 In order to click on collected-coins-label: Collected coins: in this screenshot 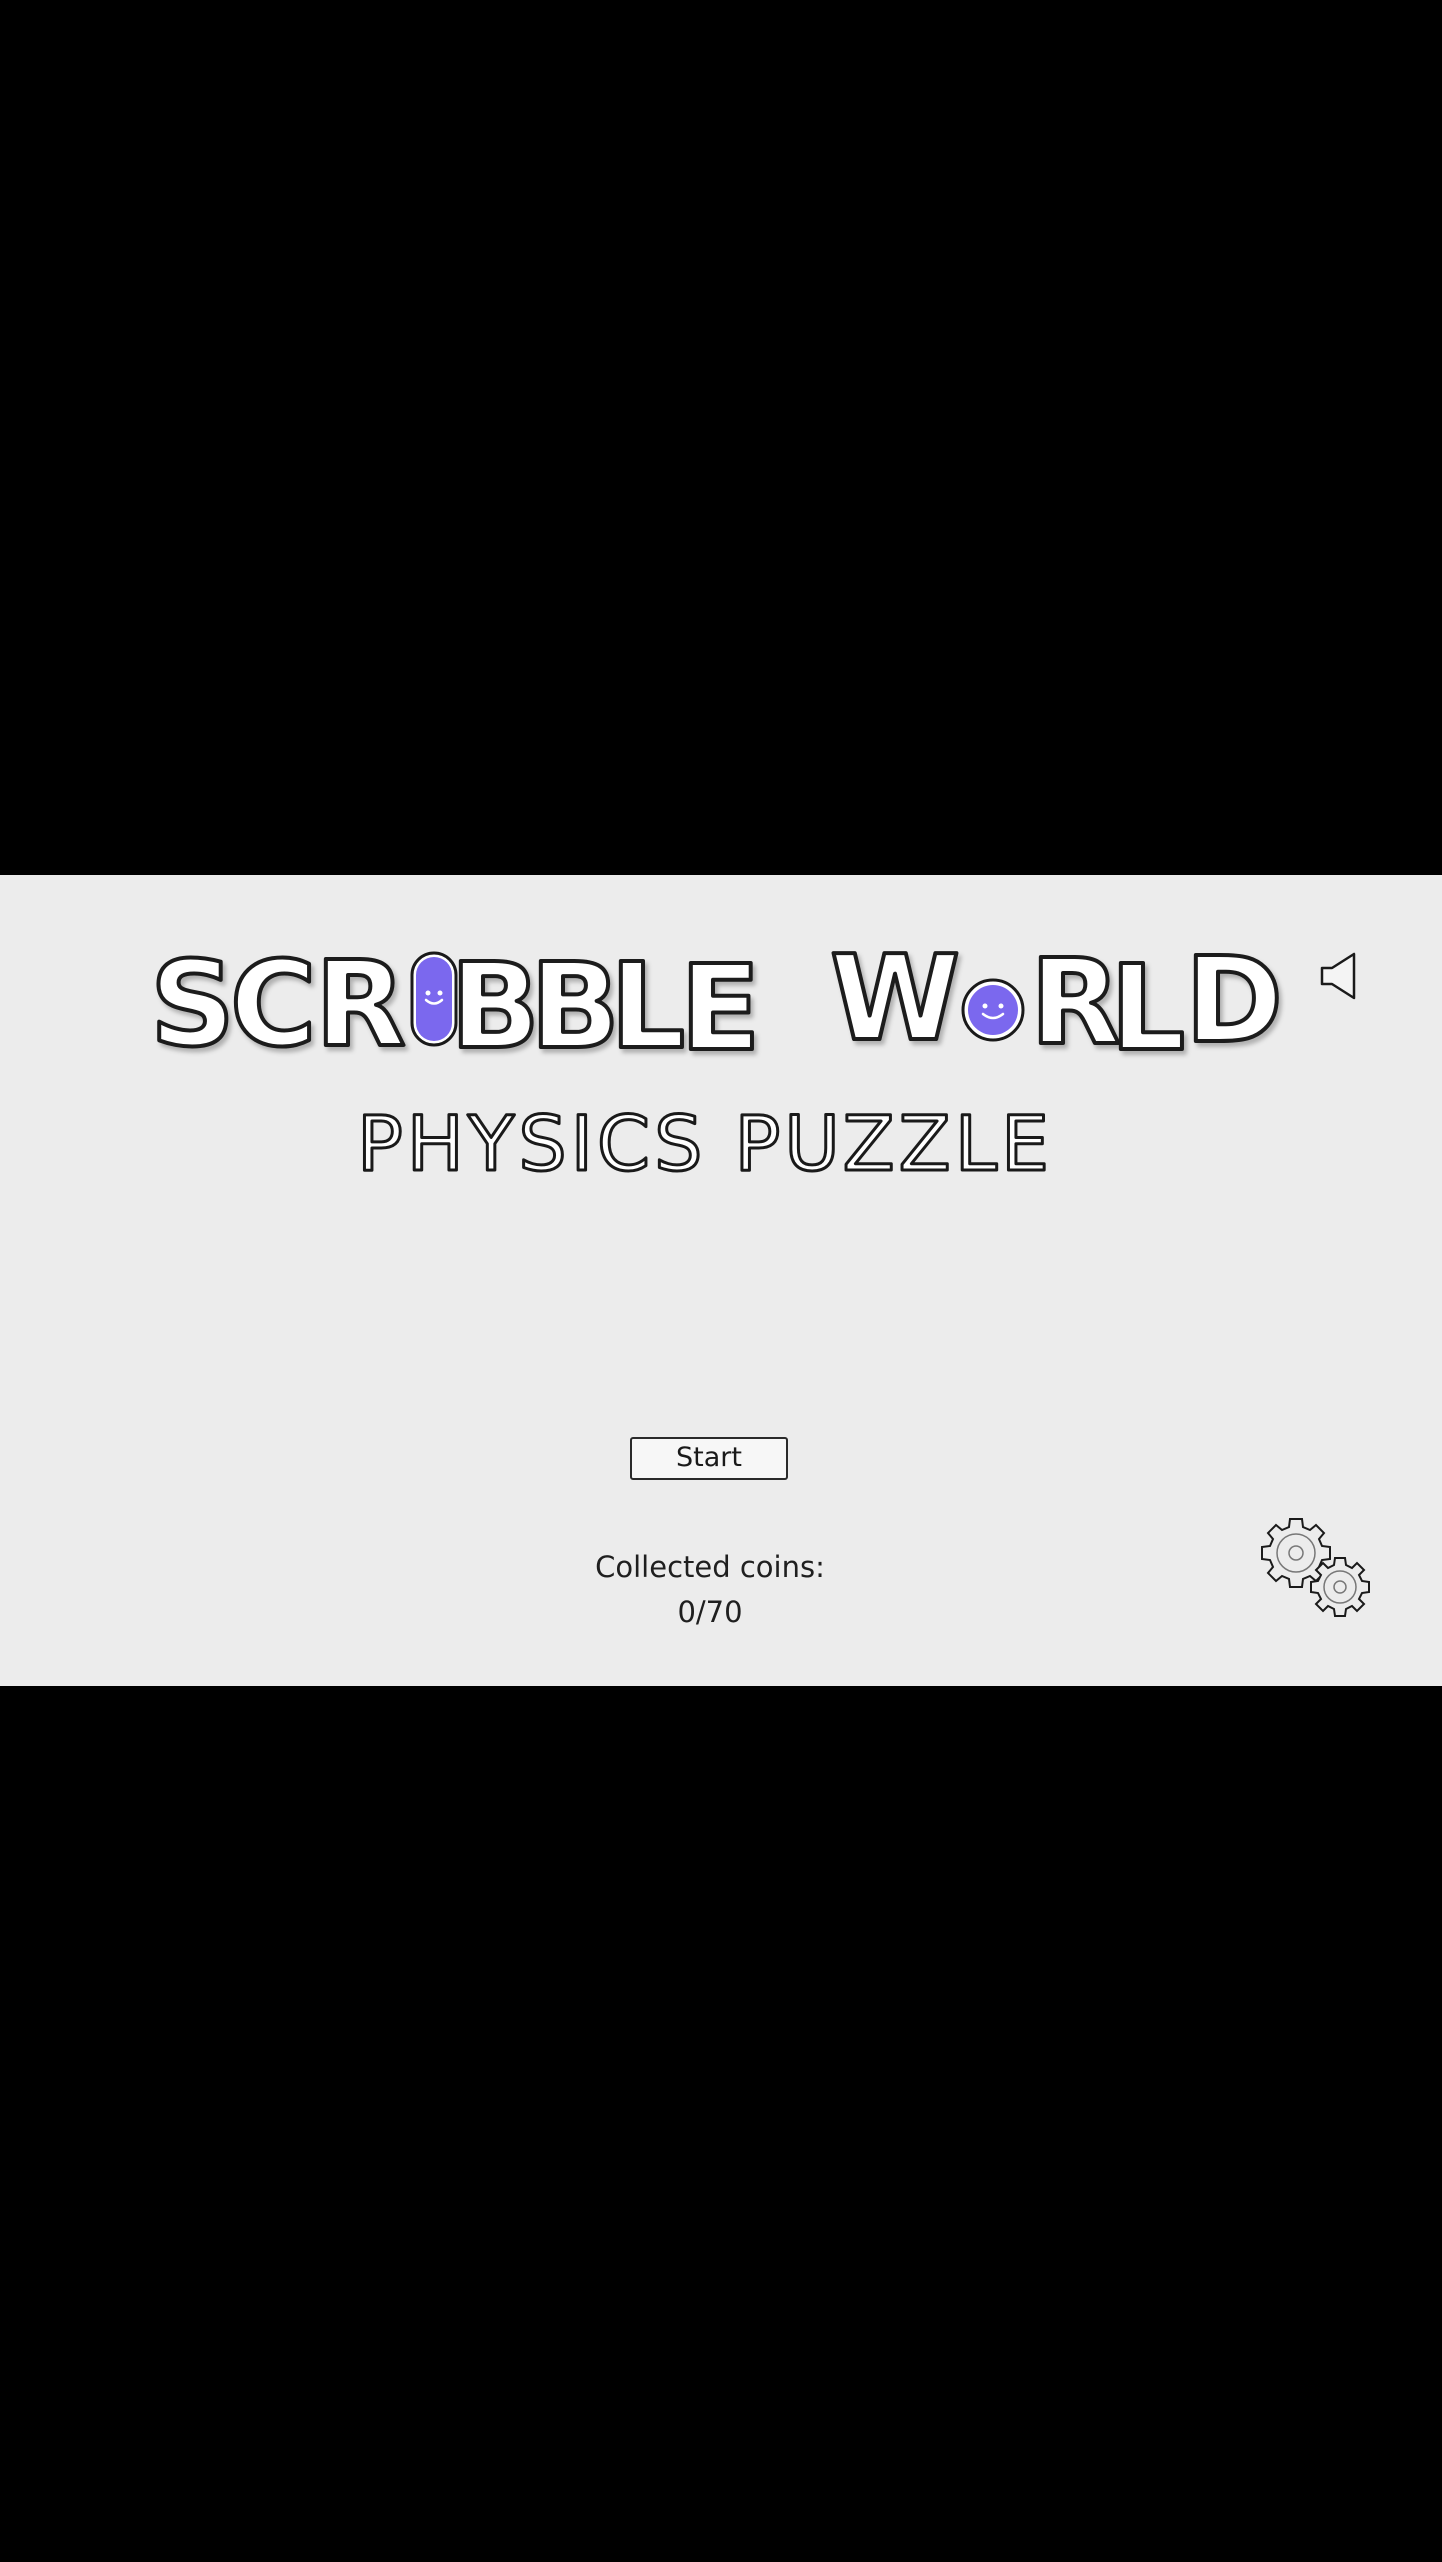, I will do `click(710, 1567)`.